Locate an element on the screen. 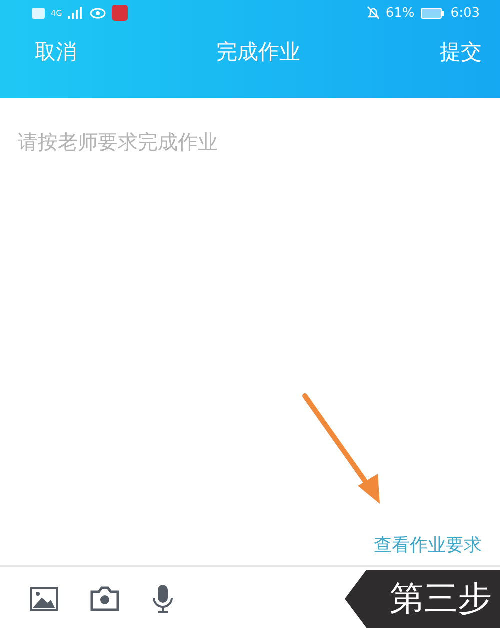  step-label: 第三步 is located at coordinates (441, 599).